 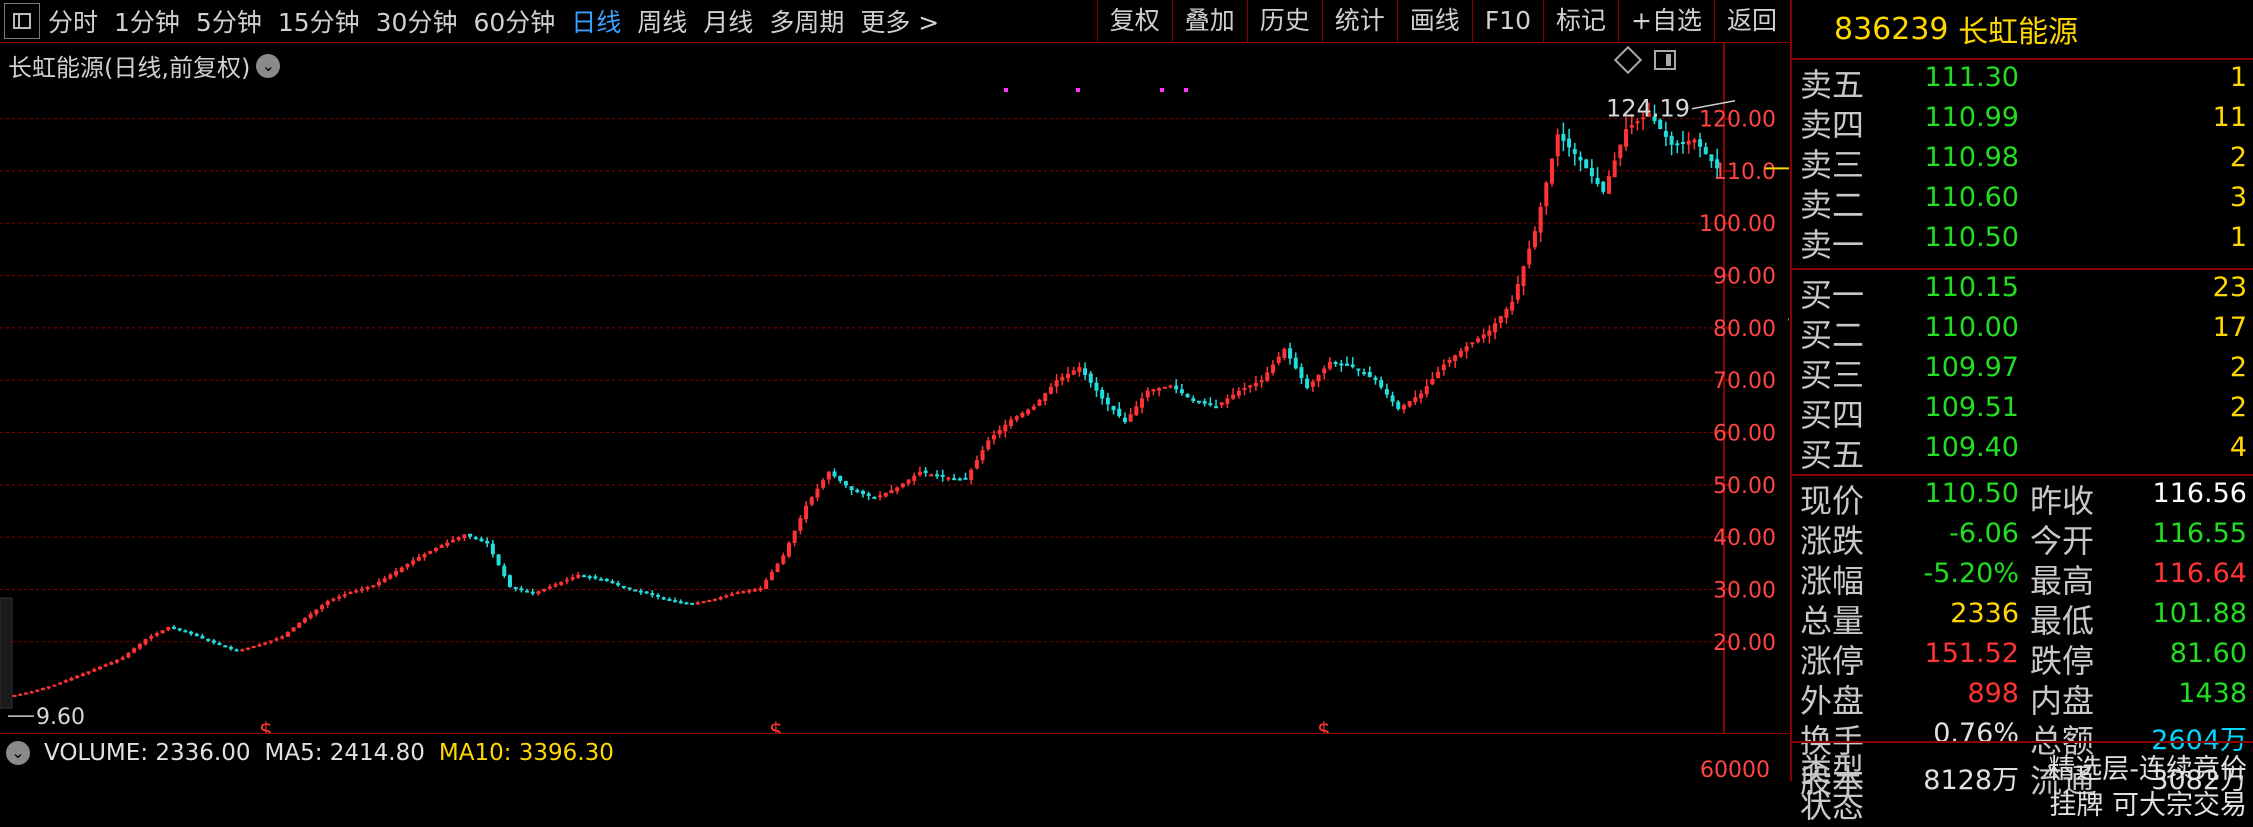 What do you see at coordinates (1284, 21) in the screenshot?
I see `tool-button: 历史` at bounding box center [1284, 21].